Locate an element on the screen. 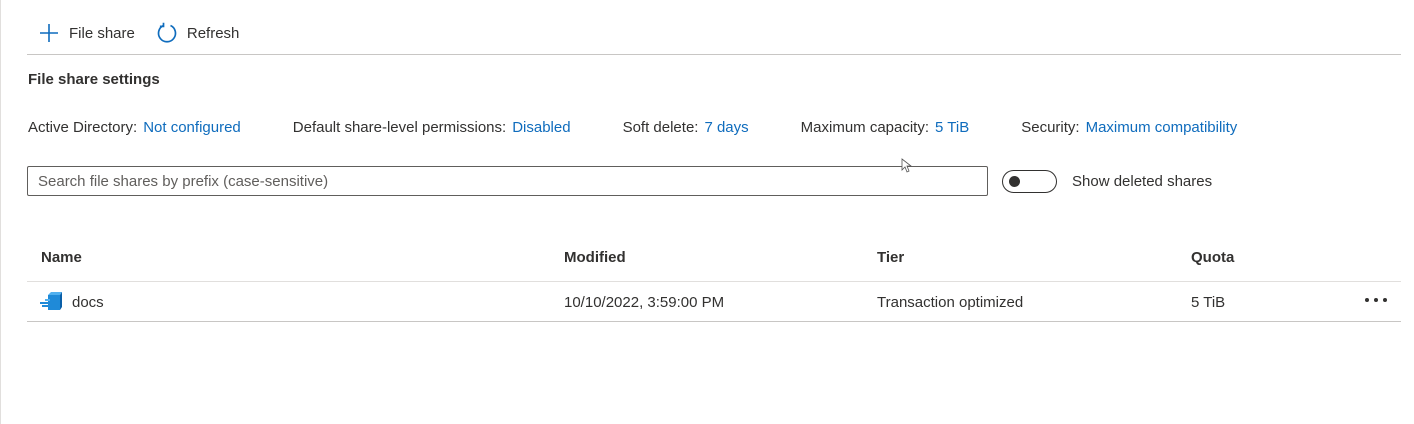 The image size is (1414, 424). search-input is located at coordinates (508, 181).